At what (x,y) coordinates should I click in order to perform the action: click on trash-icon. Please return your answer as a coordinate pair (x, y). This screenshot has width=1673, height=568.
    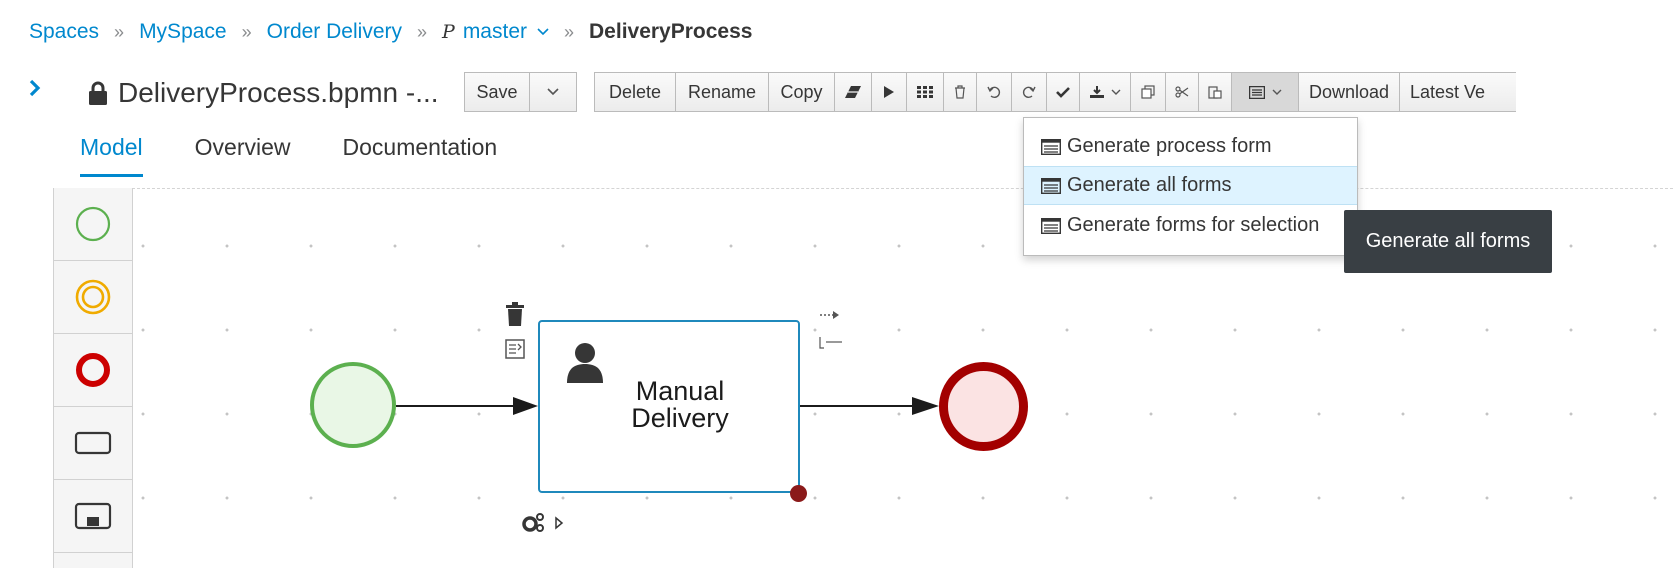
    Looking at the image, I should click on (515, 314).